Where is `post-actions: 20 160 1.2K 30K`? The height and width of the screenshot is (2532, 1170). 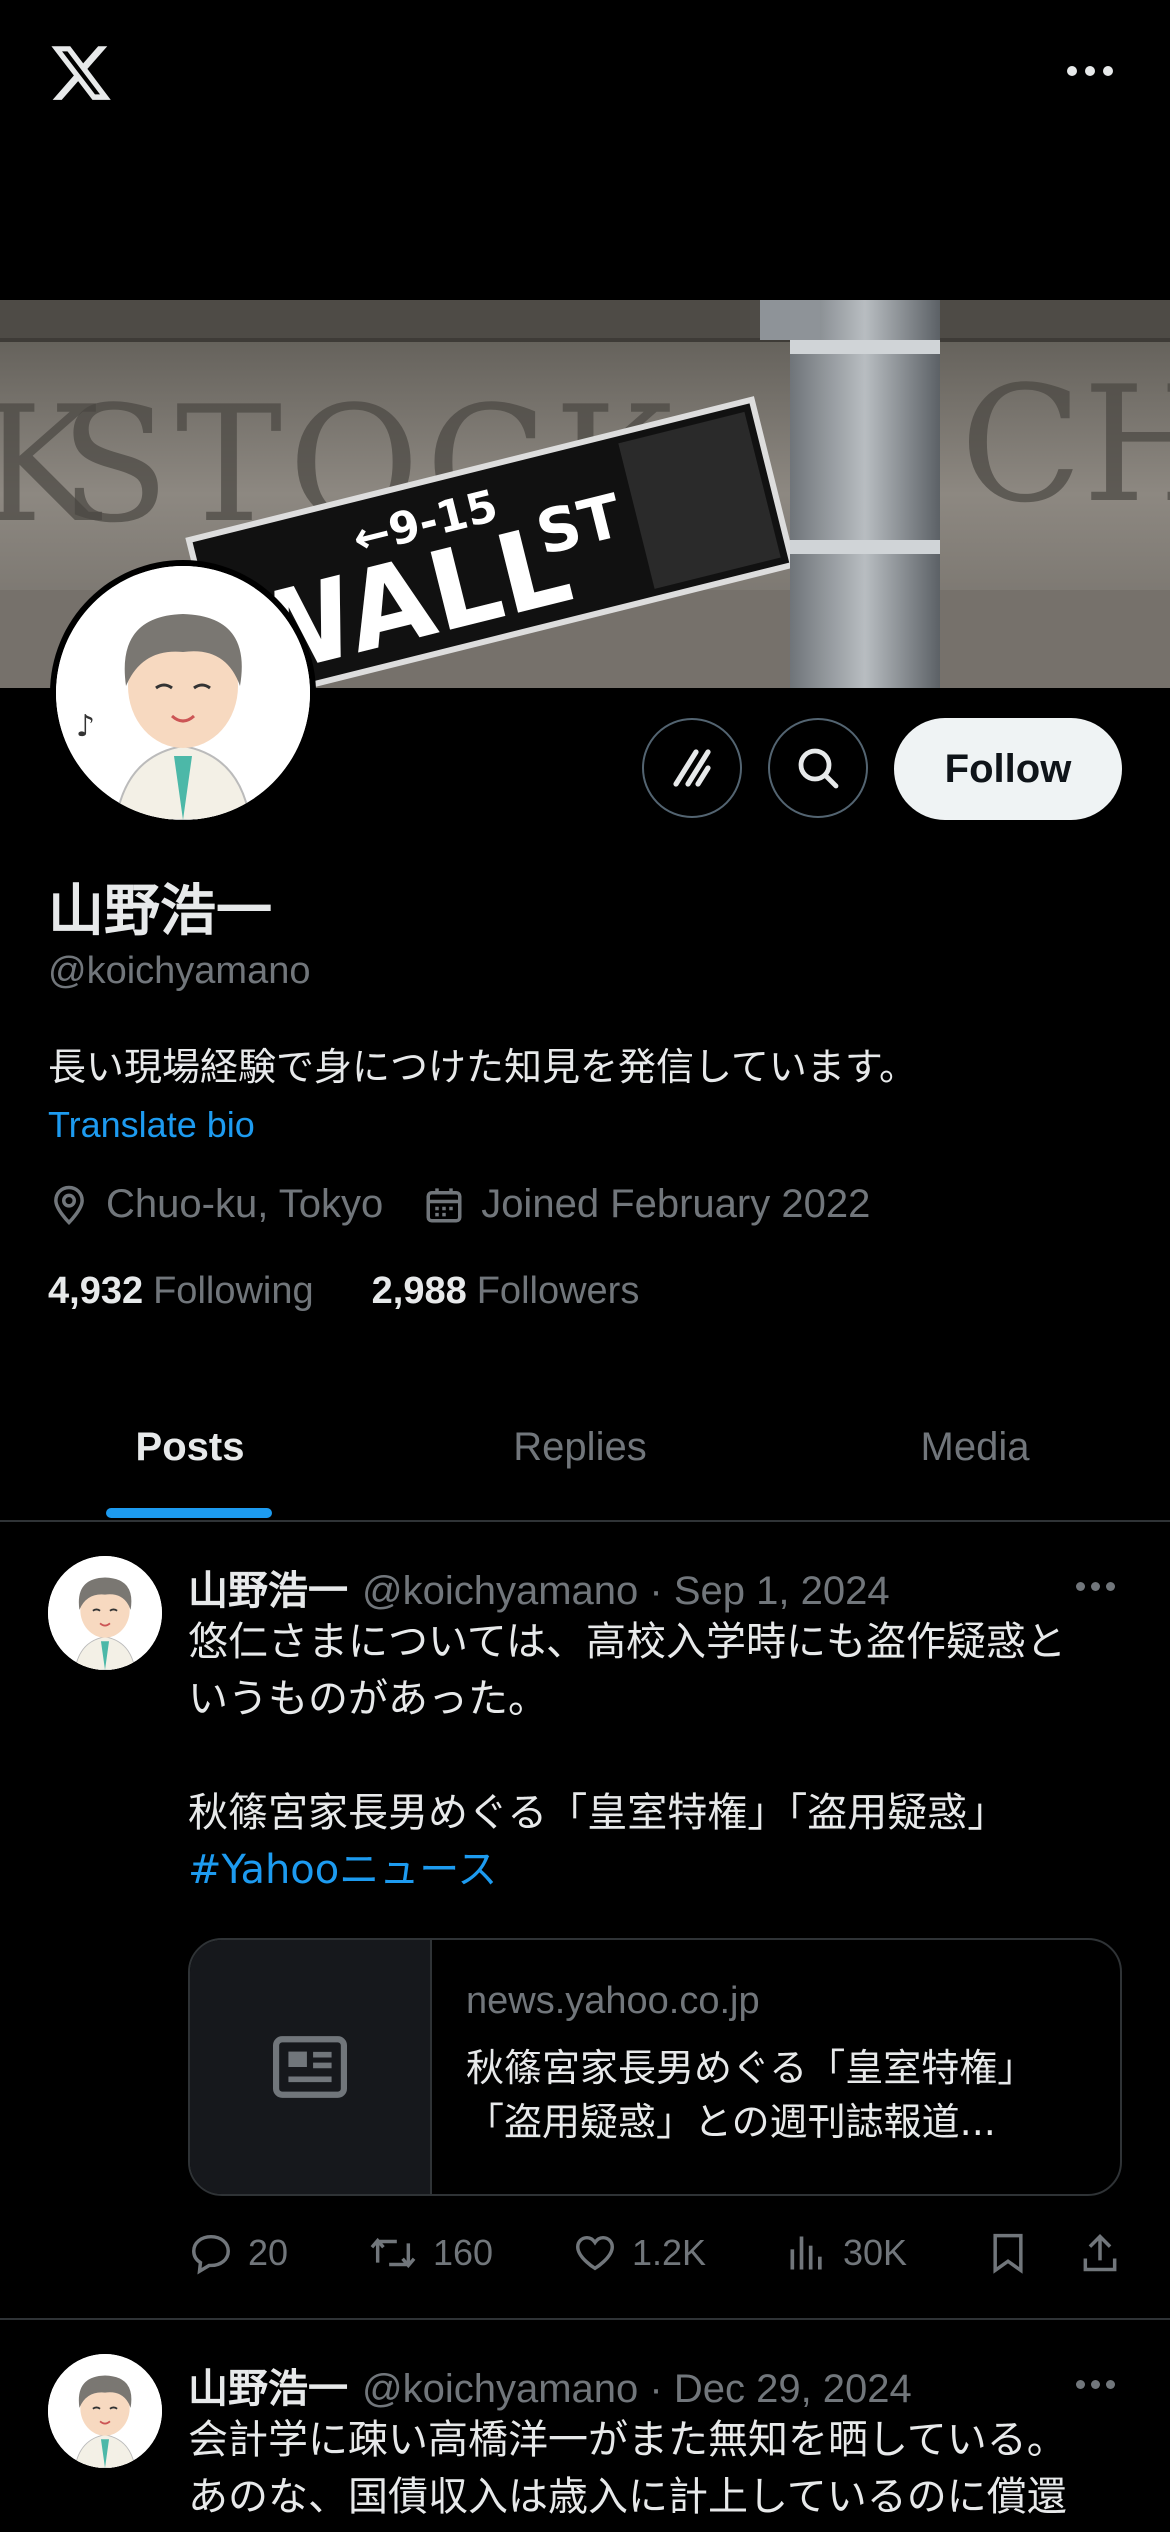 post-actions: 20 160 1.2K 30K is located at coordinates (655, 2253).